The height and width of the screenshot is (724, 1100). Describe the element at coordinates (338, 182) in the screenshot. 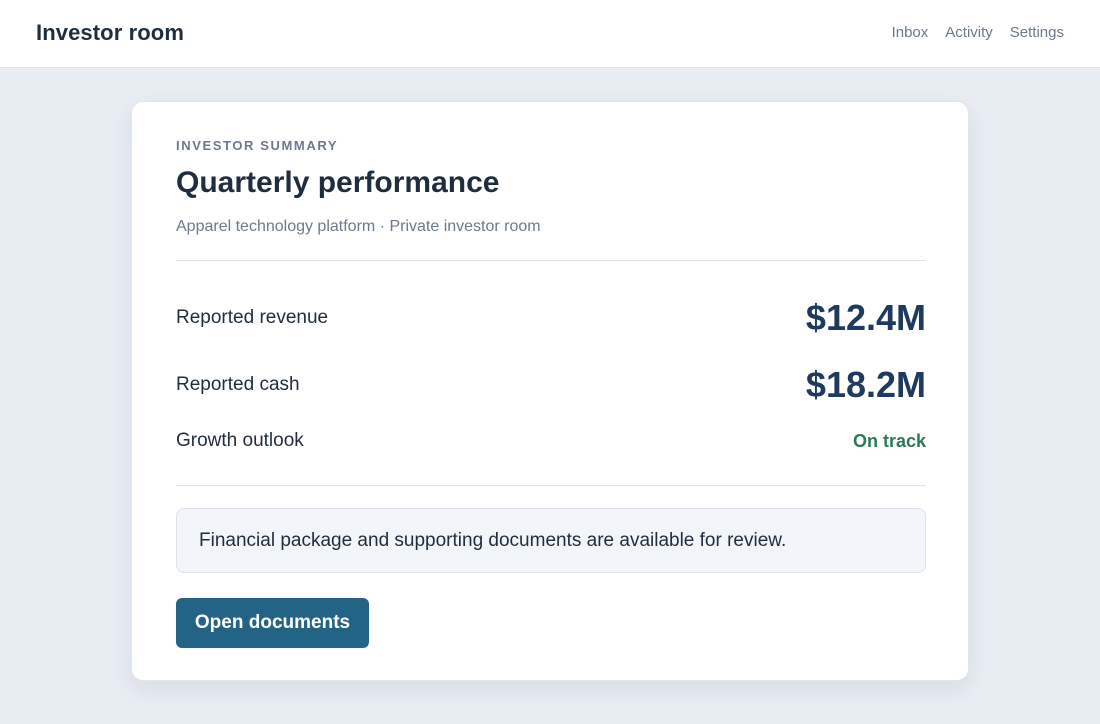

I see `page-title: Quarterly performance` at that location.